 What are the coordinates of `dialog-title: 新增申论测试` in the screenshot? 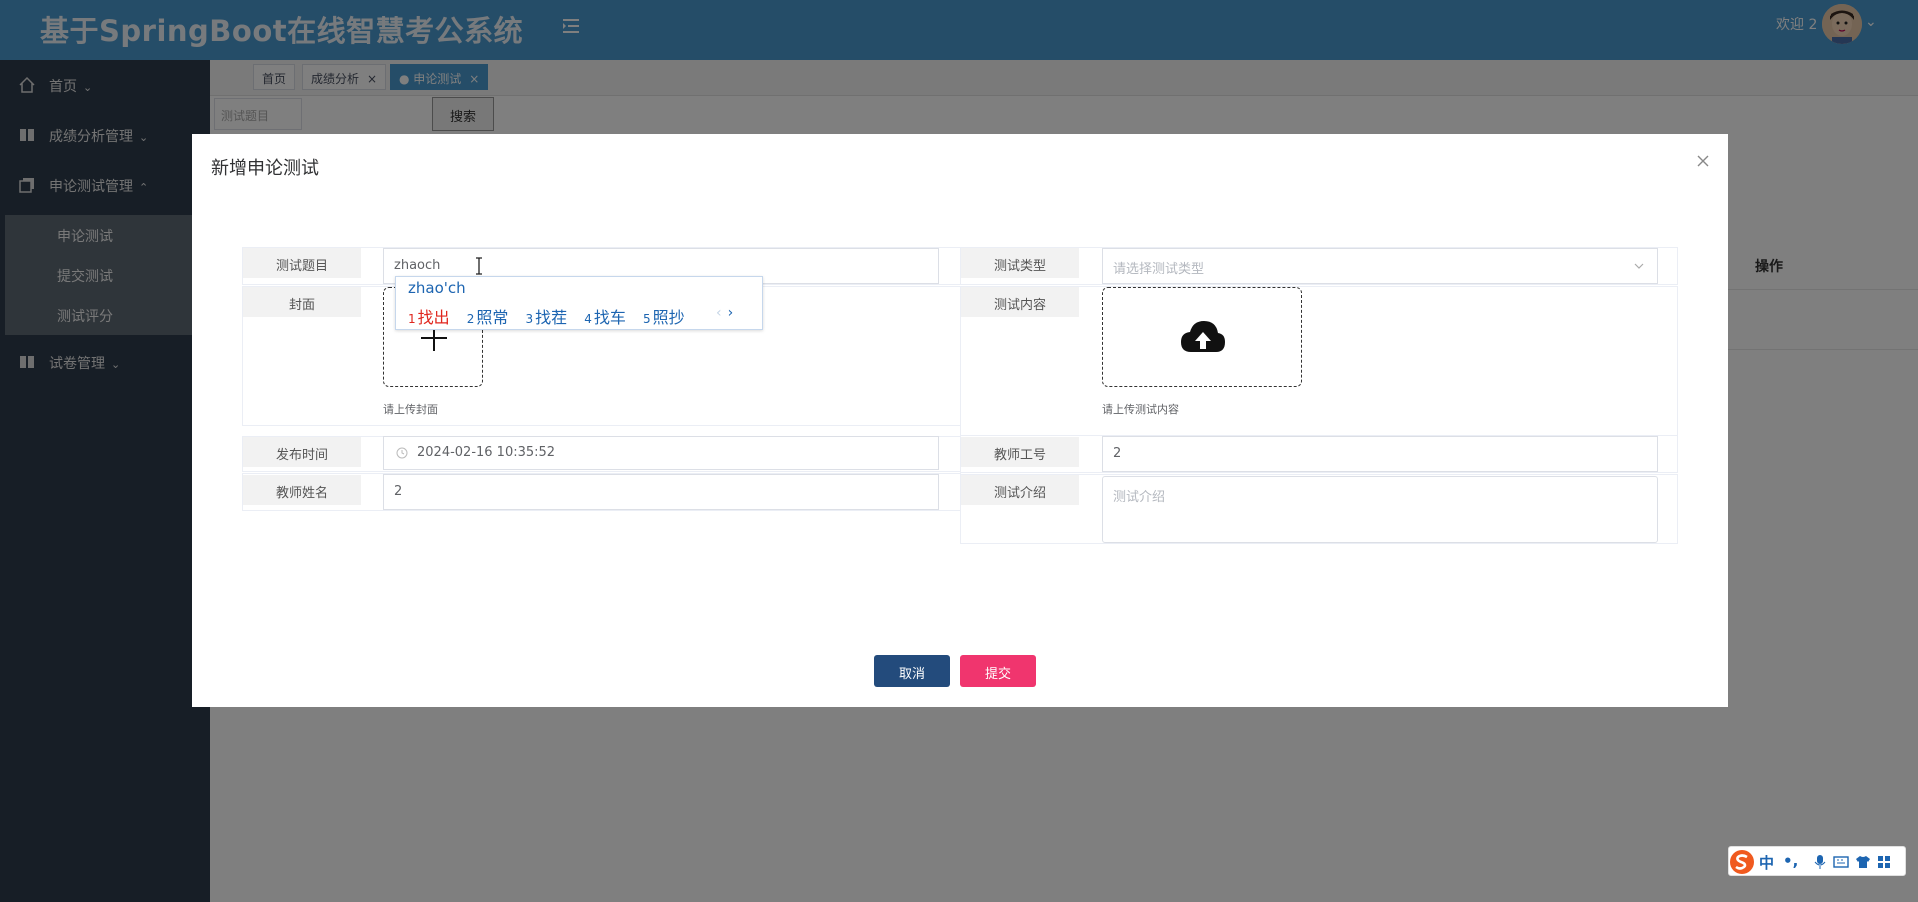 It's located at (265, 168).